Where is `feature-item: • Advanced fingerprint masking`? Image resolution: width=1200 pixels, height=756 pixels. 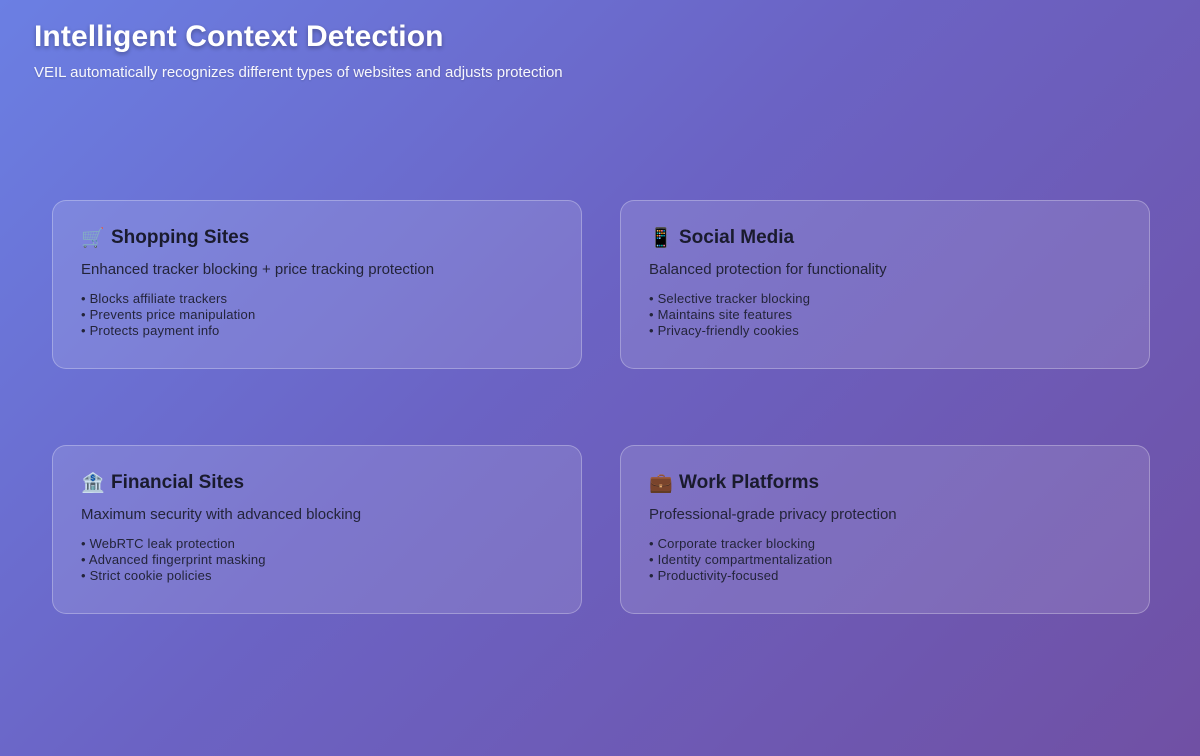 feature-item: • Advanced fingerprint masking is located at coordinates (173, 559).